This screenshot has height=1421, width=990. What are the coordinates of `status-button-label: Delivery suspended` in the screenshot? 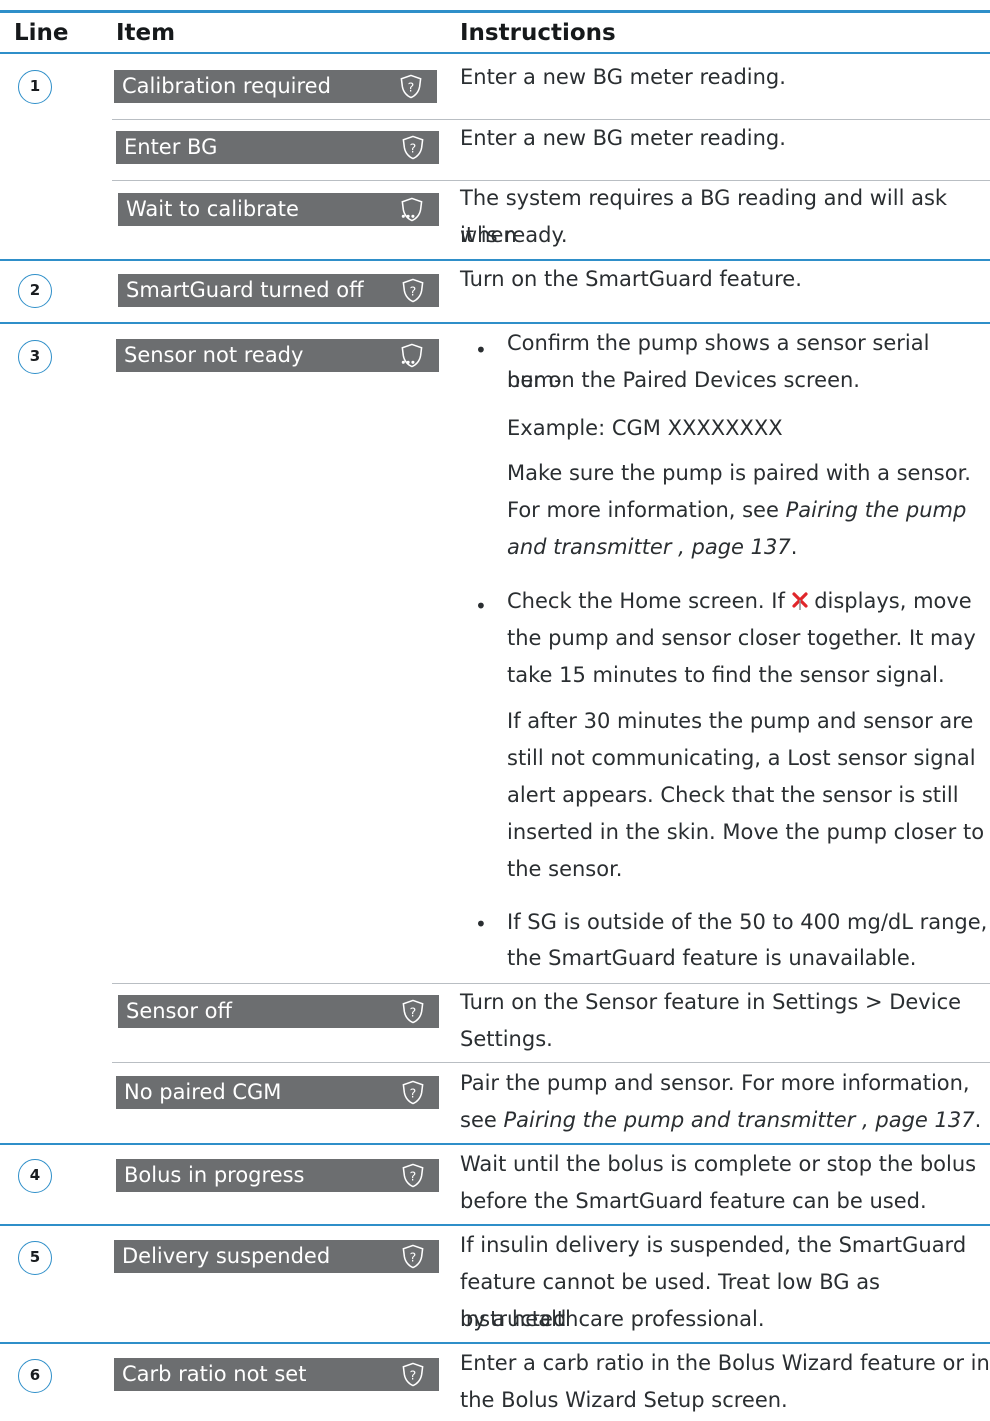 It's located at (226, 1256).